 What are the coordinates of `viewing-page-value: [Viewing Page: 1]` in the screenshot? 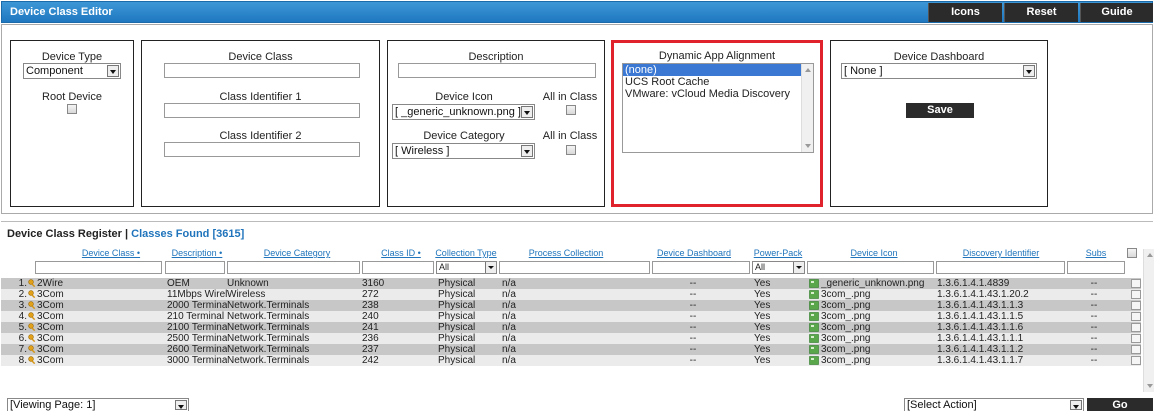 It's located at (53, 405).